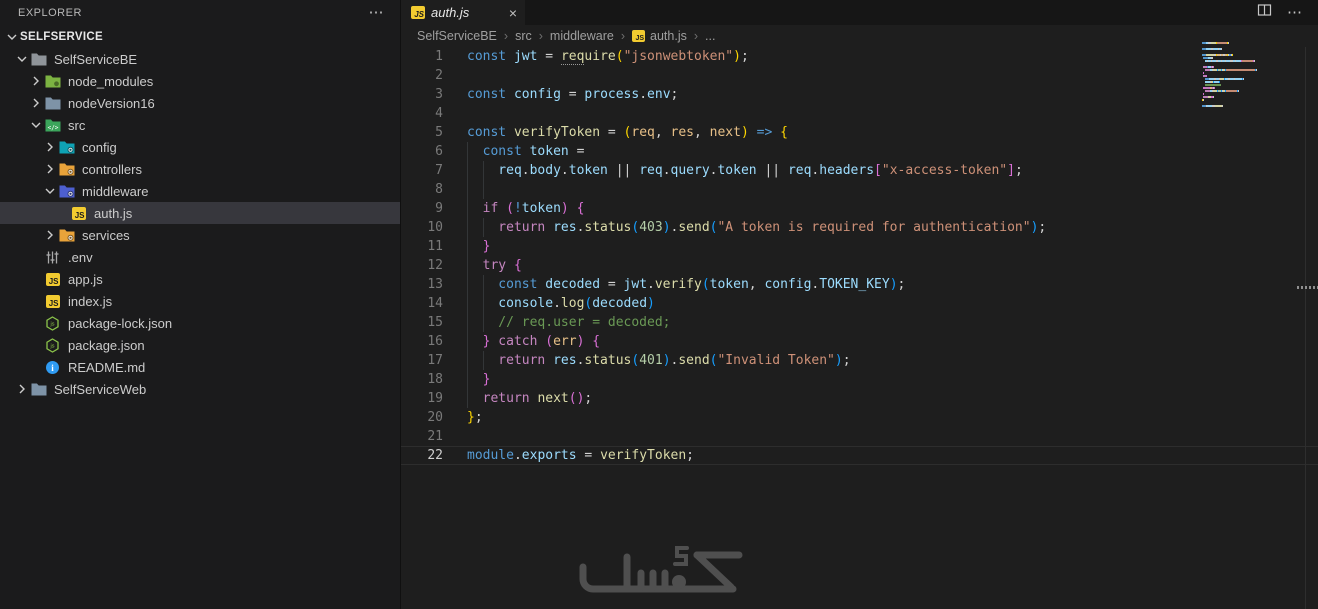  What do you see at coordinates (859, 455) in the screenshot?
I see `code-line-22: 22 module.exports = verifyToken;` at bounding box center [859, 455].